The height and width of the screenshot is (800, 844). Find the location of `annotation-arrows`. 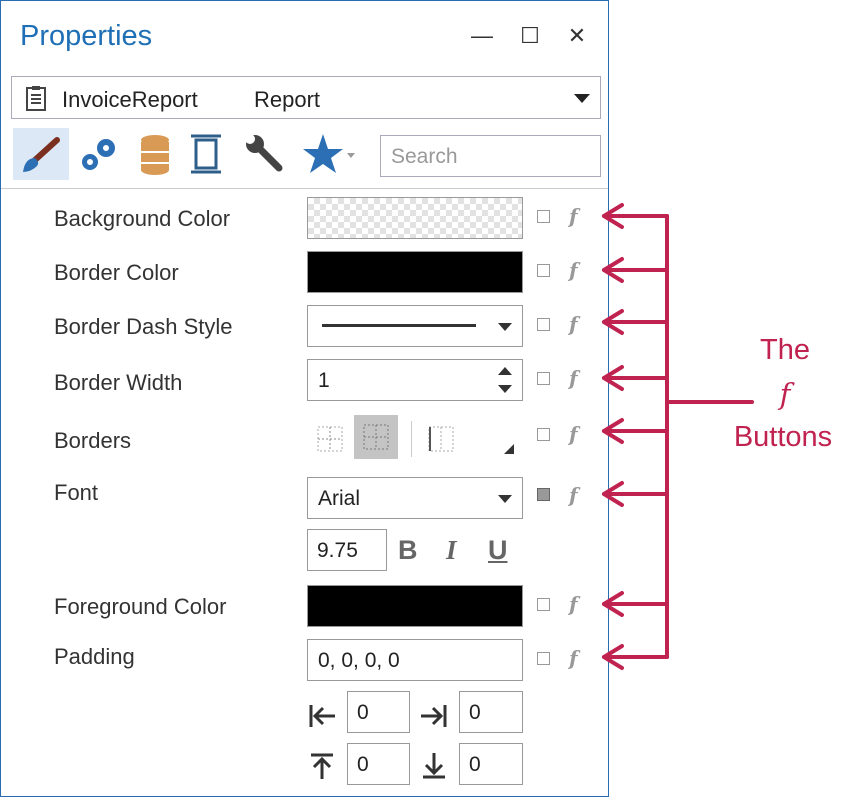

annotation-arrows is located at coordinates (678, 436).